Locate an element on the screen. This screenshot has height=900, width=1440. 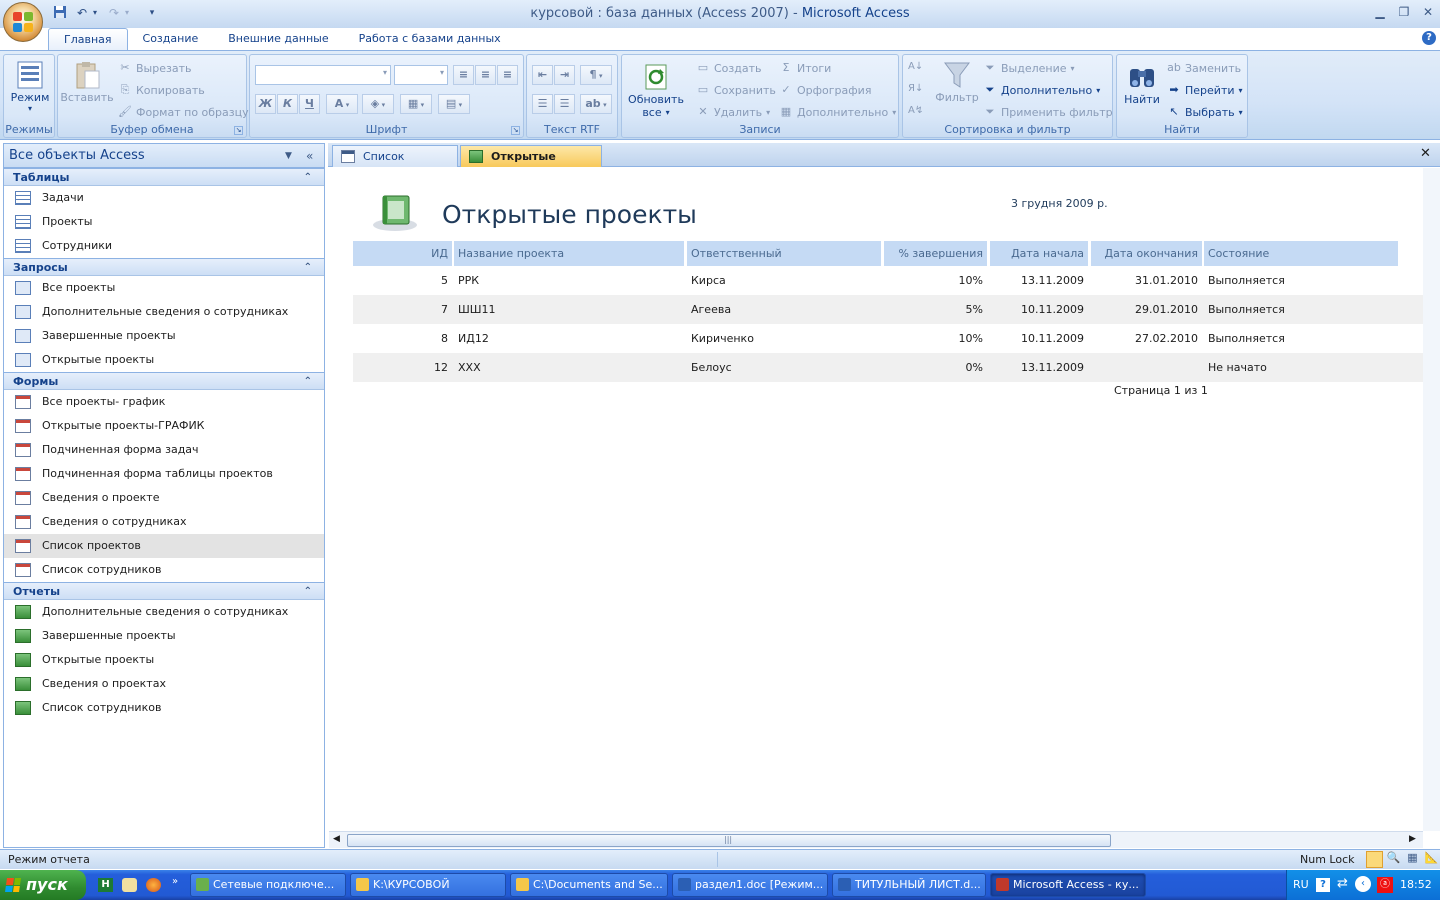
nav-menu-dropdown-icon: ▼ is located at coordinates (288, 156).